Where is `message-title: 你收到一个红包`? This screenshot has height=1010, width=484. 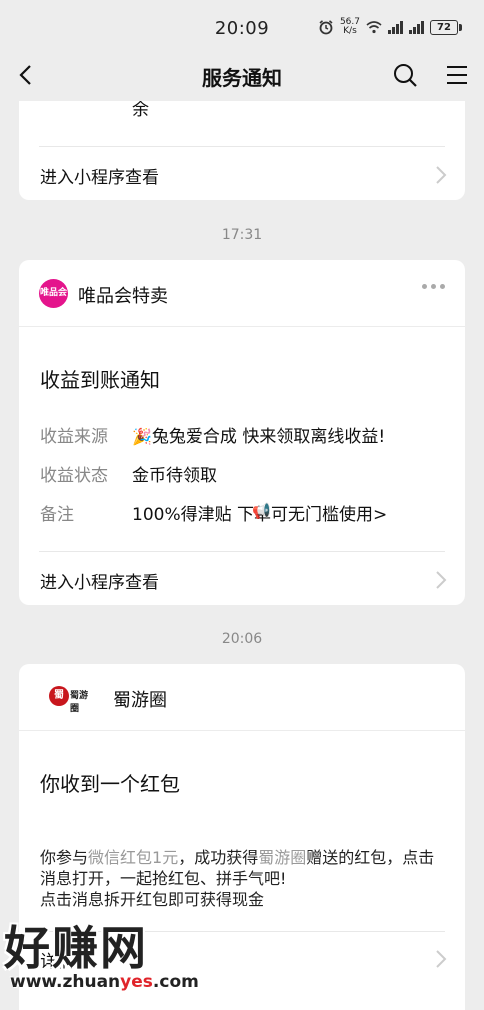
message-title: 你收到一个红包 is located at coordinates (110, 784).